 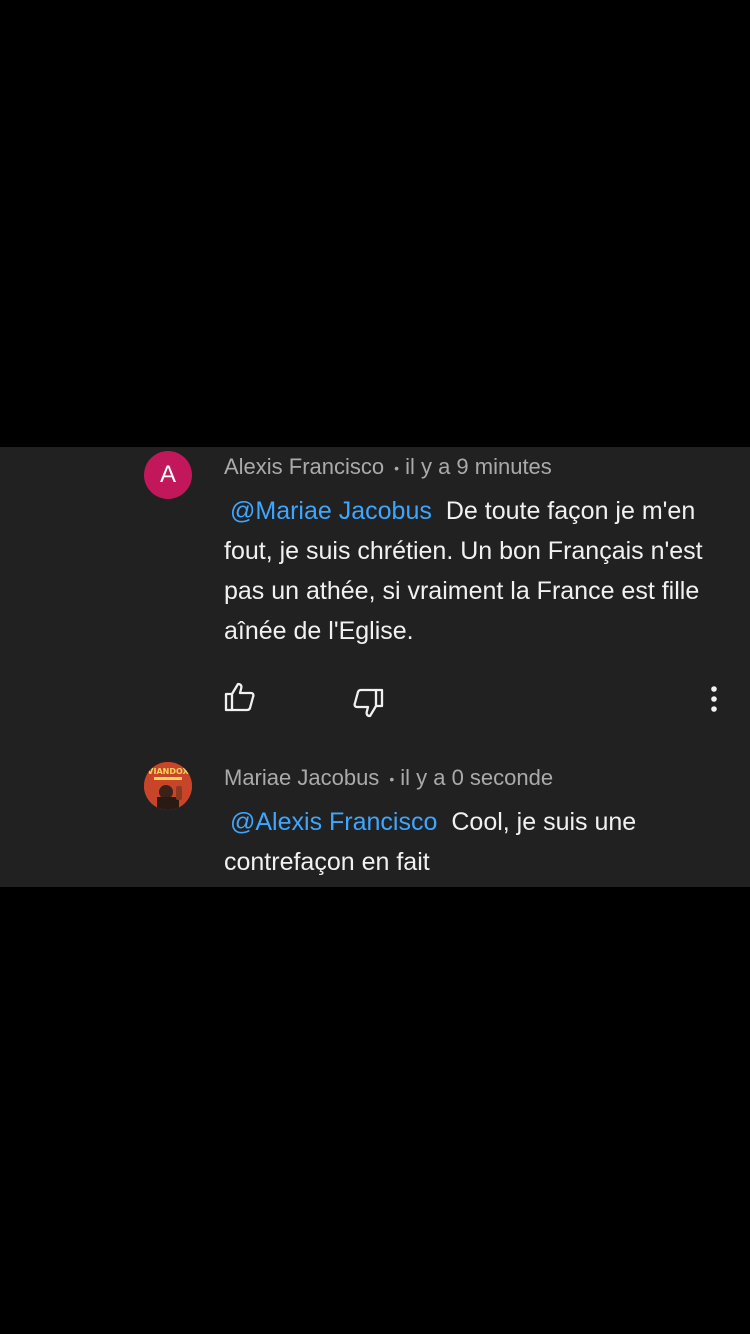 I want to click on thumbs-up-icon, so click(x=239, y=697).